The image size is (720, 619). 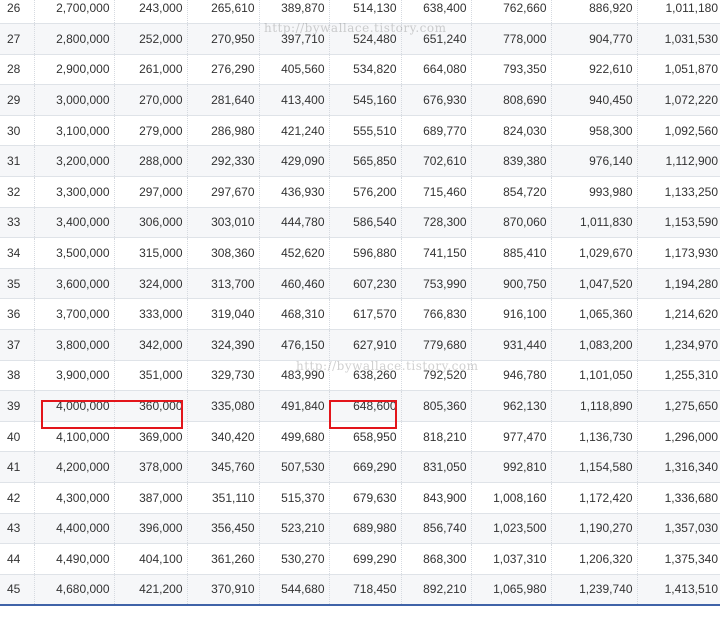 What do you see at coordinates (365, 223) in the screenshot?
I see `value-cell: 586,540` at bounding box center [365, 223].